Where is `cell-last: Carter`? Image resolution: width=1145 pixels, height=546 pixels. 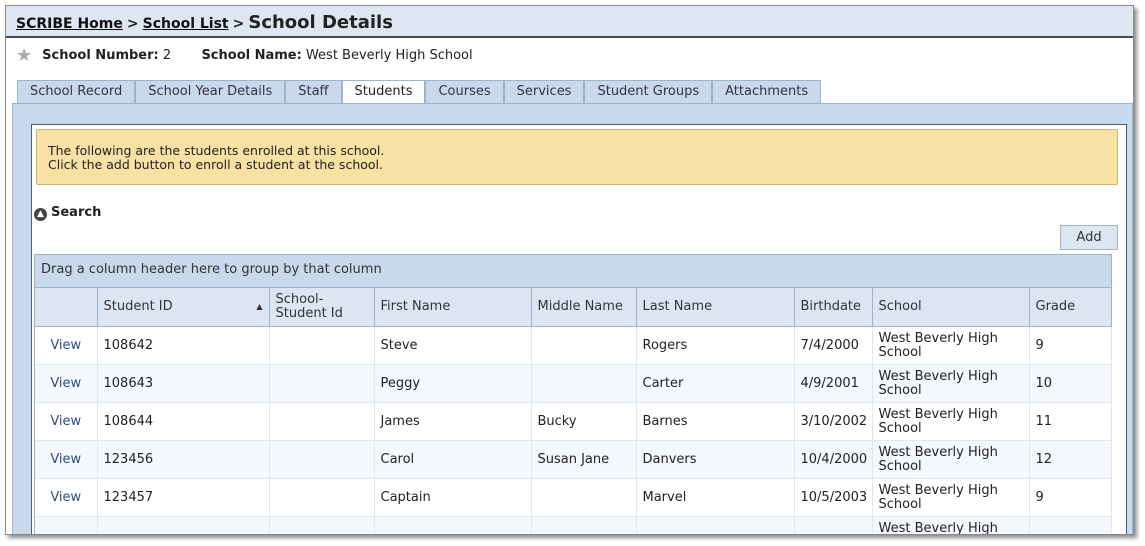
cell-last: Carter is located at coordinates (715, 383).